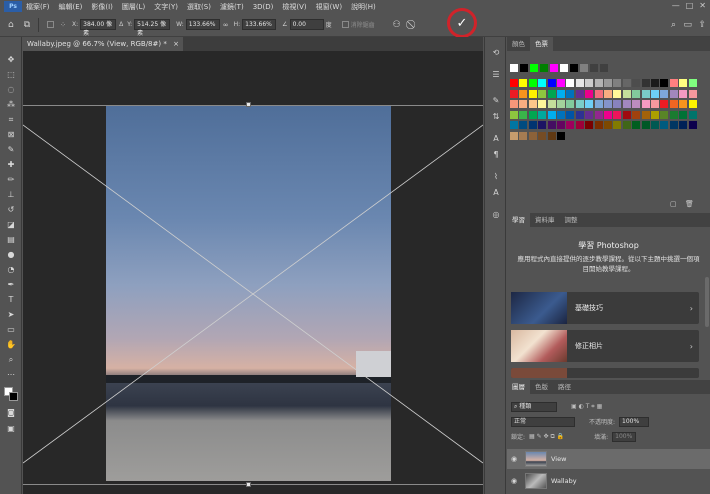 This screenshot has width=710, height=494. Describe the element at coordinates (11, 75) in the screenshot. I see `marquee-tool-icon: ⬚` at that location.